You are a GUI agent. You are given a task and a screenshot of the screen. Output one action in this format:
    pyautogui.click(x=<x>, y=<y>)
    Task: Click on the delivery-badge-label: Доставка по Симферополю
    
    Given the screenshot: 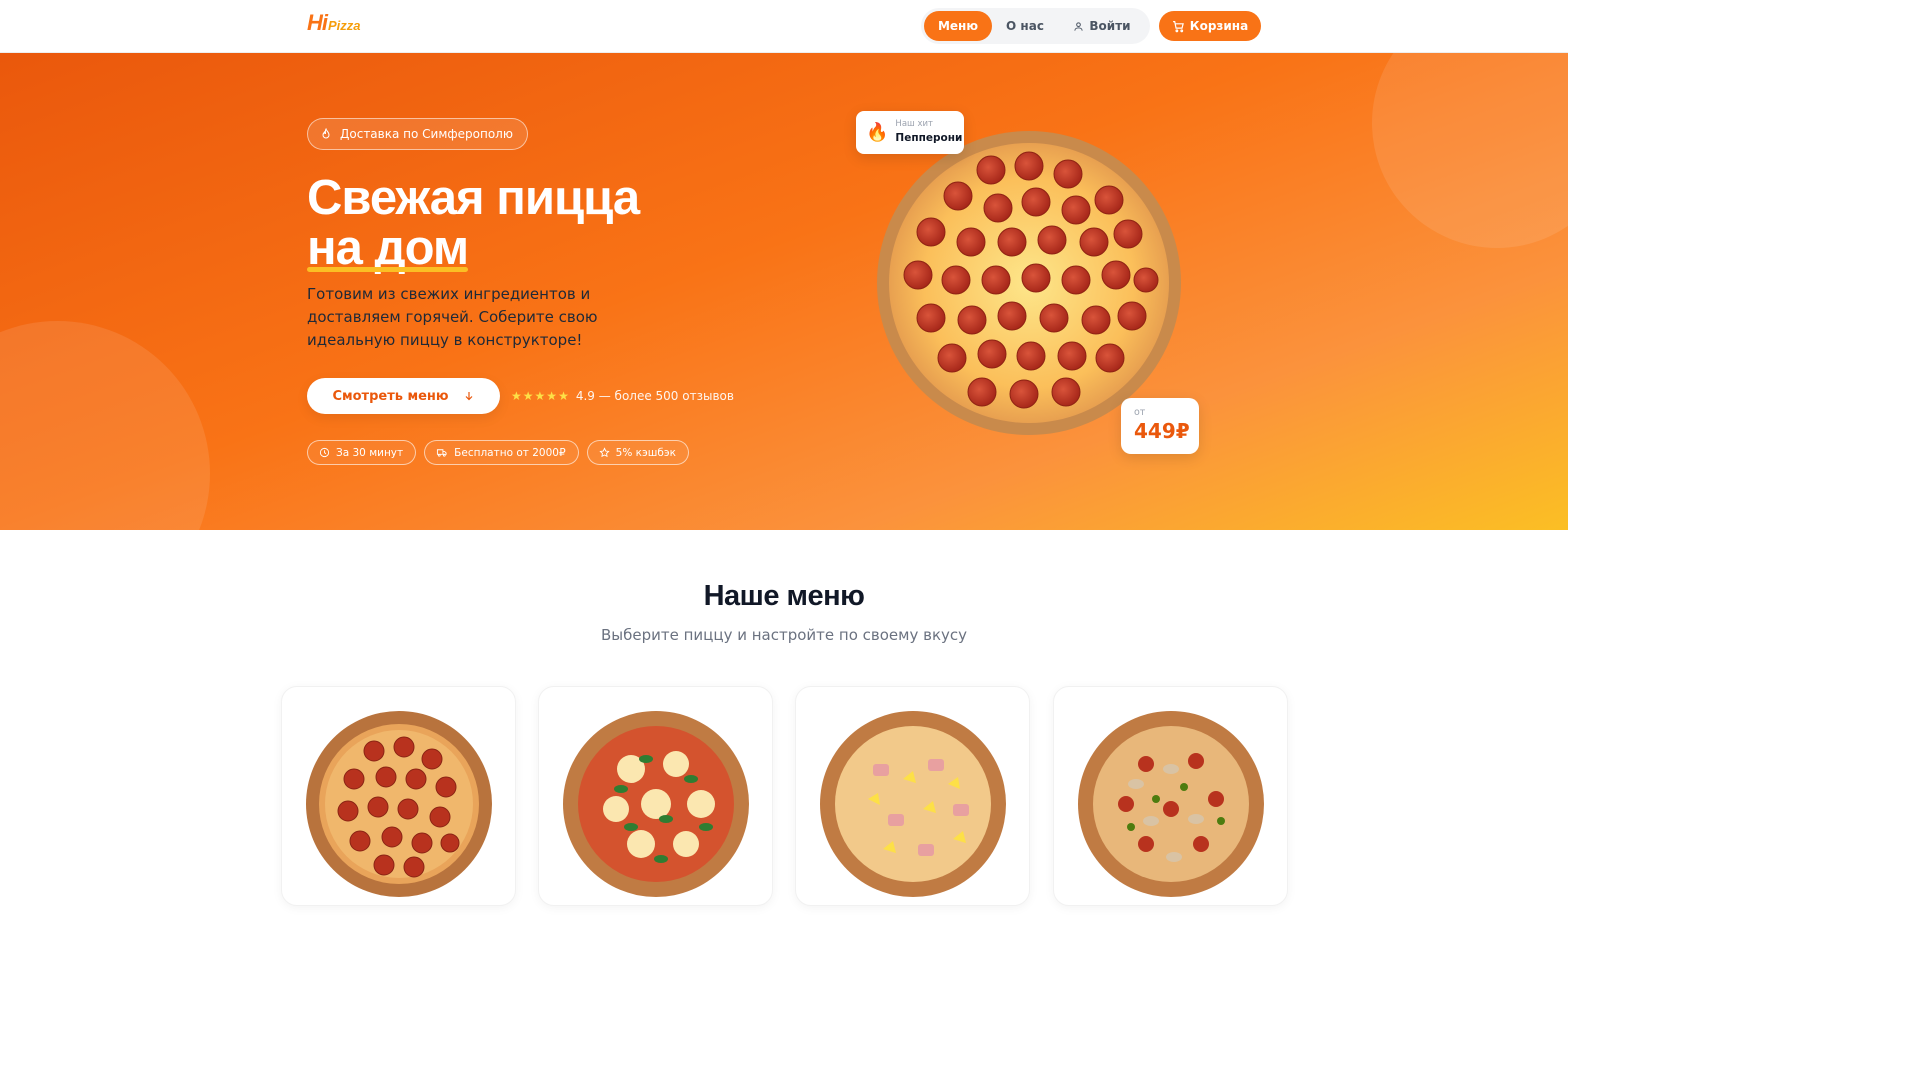 What is the action you would take?
    pyautogui.click(x=426, y=134)
    